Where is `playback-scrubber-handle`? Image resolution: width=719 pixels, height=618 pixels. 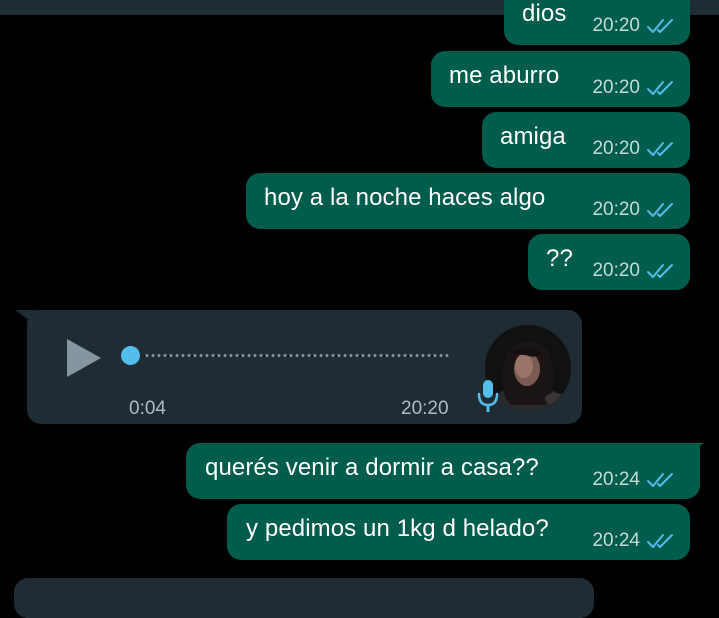
playback-scrubber-handle is located at coordinates (130, 355).